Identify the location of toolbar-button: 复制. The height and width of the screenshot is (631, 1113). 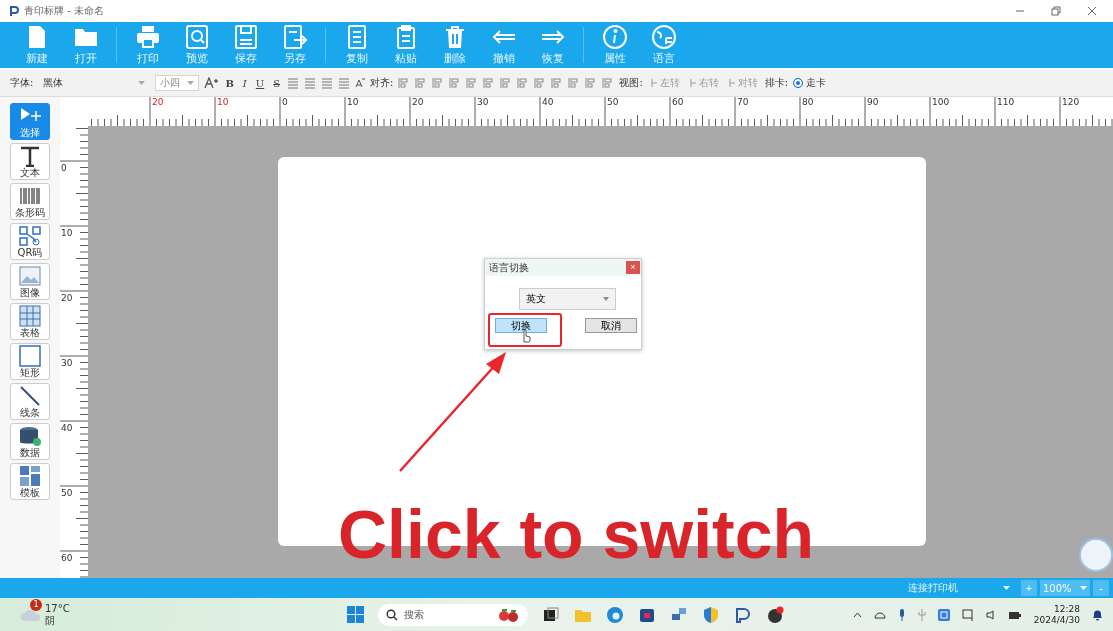
(356, 45).